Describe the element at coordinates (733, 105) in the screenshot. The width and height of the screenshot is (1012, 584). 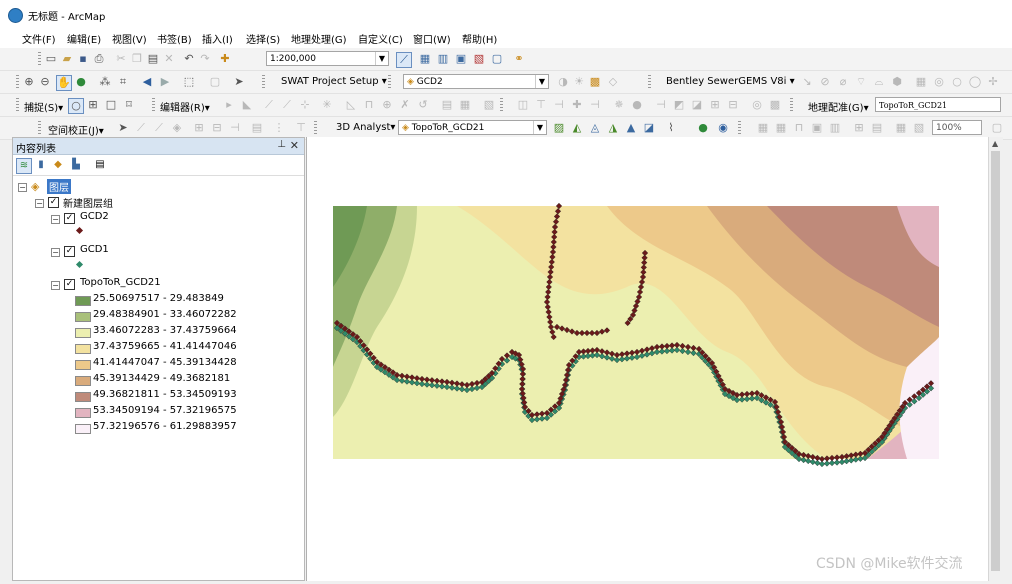
I see `topology-icon: ⊟` at that location.